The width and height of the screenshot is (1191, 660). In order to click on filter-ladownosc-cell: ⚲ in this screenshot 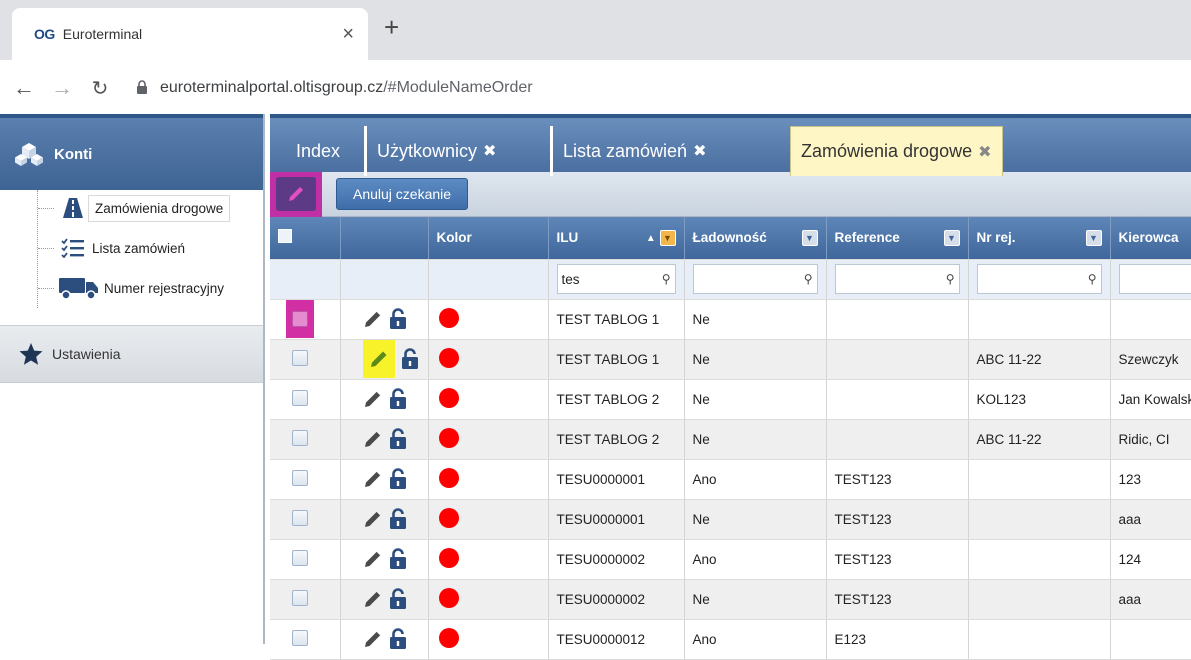, I will do `click(755, 279)`.